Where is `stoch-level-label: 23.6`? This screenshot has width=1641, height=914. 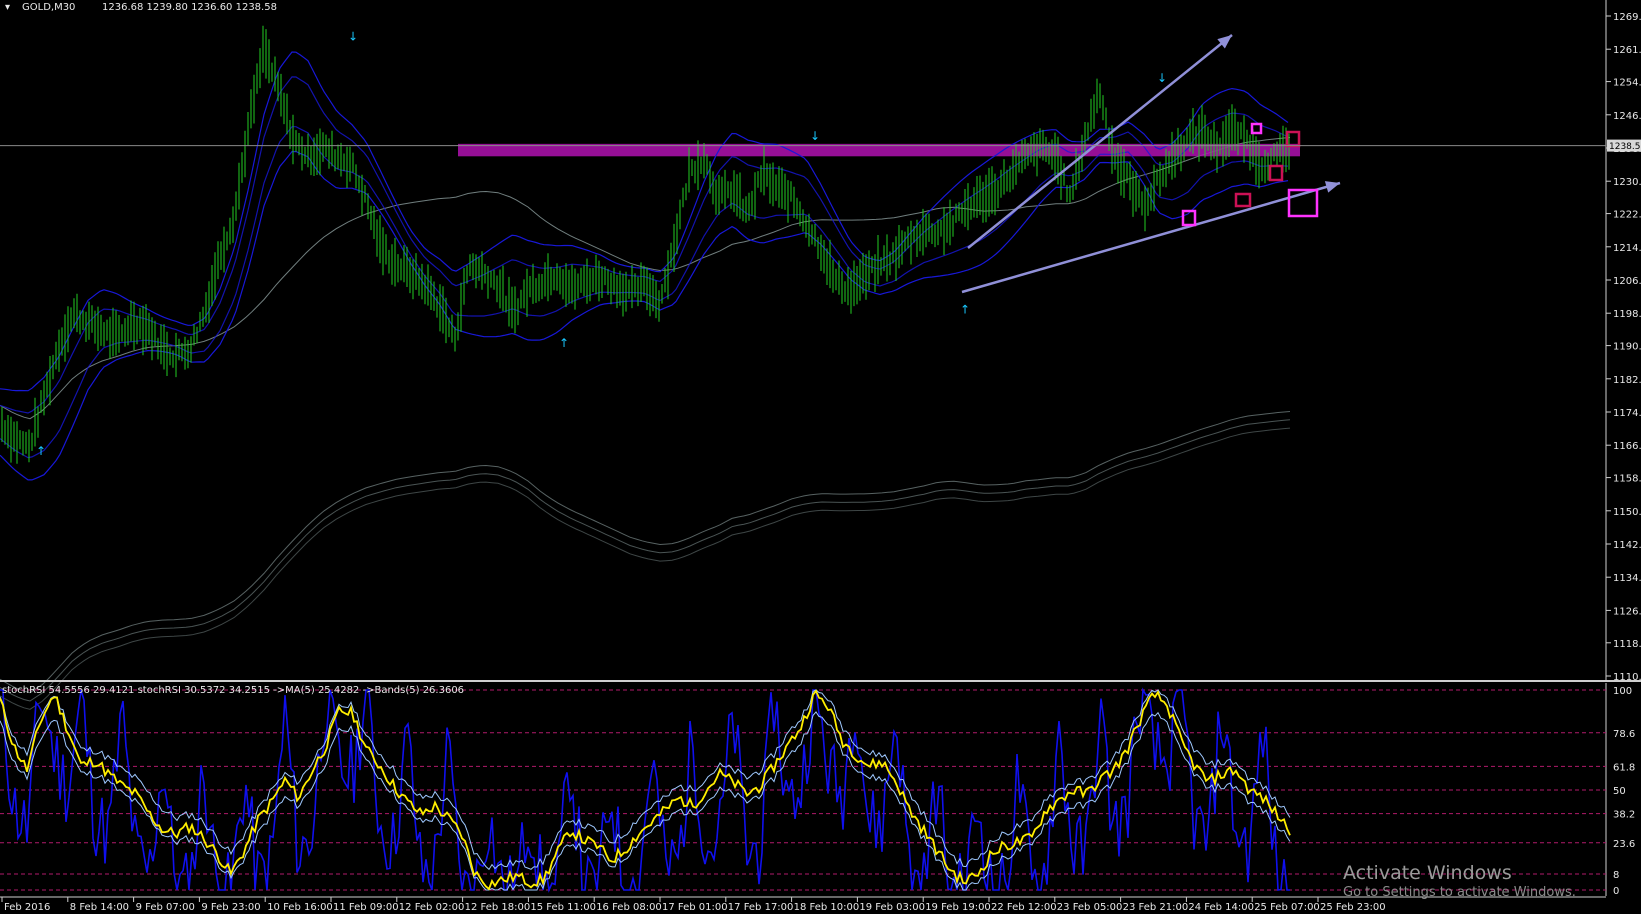
stoch-level-label: 23.6 is located at coordinates (1624, 844).